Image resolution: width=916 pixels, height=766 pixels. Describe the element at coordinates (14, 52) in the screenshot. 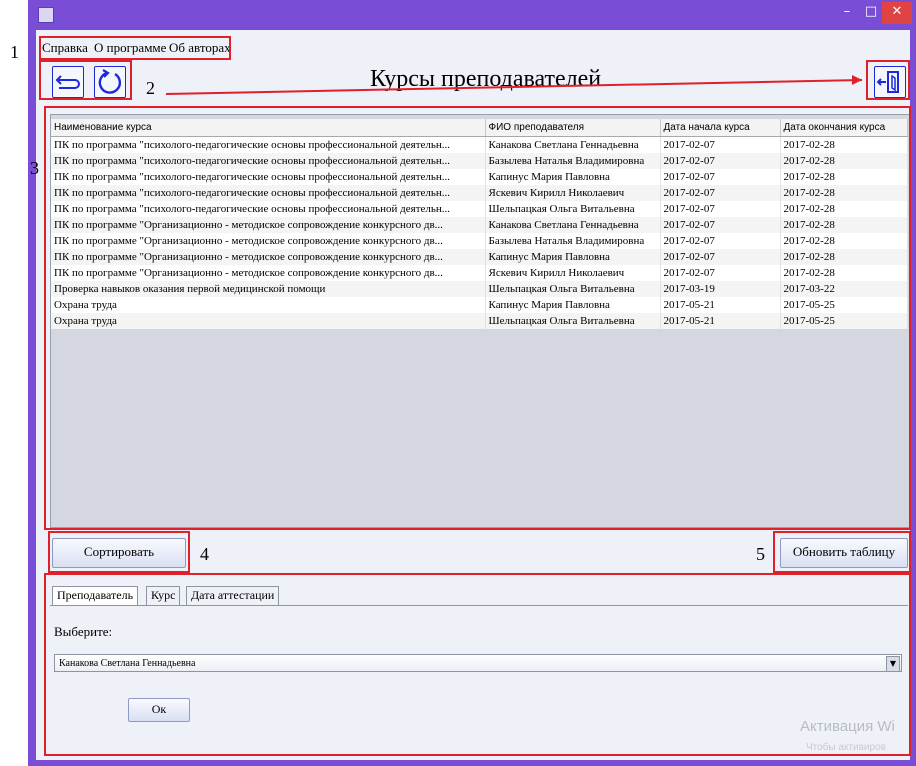

I see `callout-1: 1` at that location.